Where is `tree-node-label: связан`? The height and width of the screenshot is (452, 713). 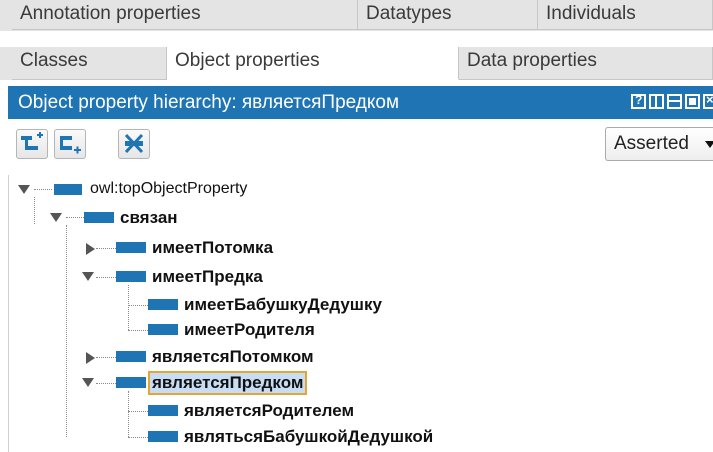 tree-node-label: связан is located at coordinates (149, 217).